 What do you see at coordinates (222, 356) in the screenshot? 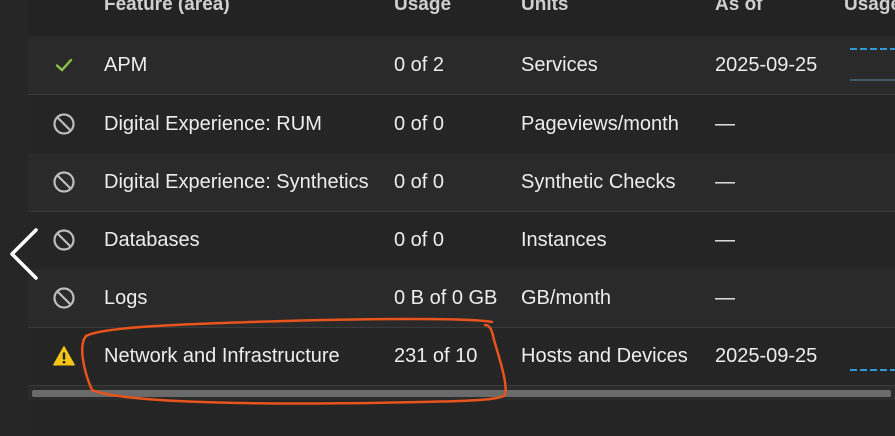
I see `feature-name: Network and Infrastructure` at bounding box center [222, 356].